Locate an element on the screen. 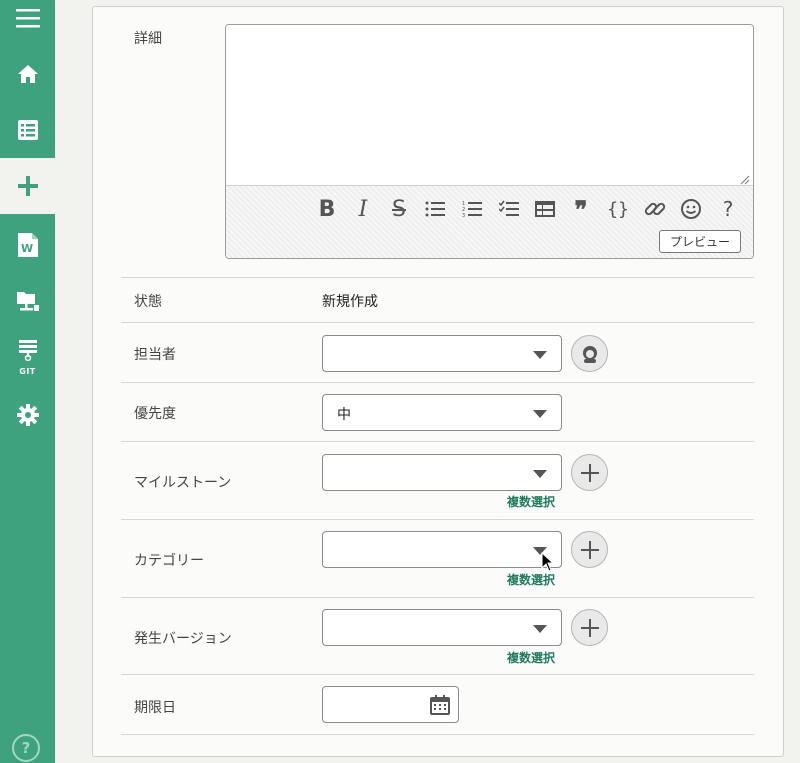  menu-button is located at coordinates (27, 23).